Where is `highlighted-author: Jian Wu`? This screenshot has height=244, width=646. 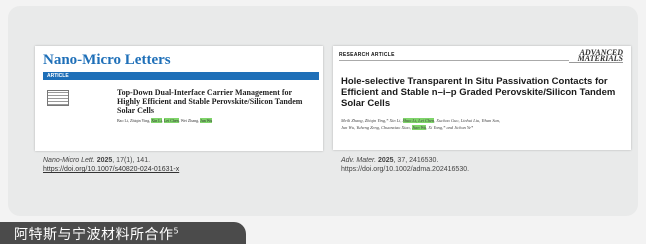 highlighted-author: Jian Wu is located at coordinates (419, 127).